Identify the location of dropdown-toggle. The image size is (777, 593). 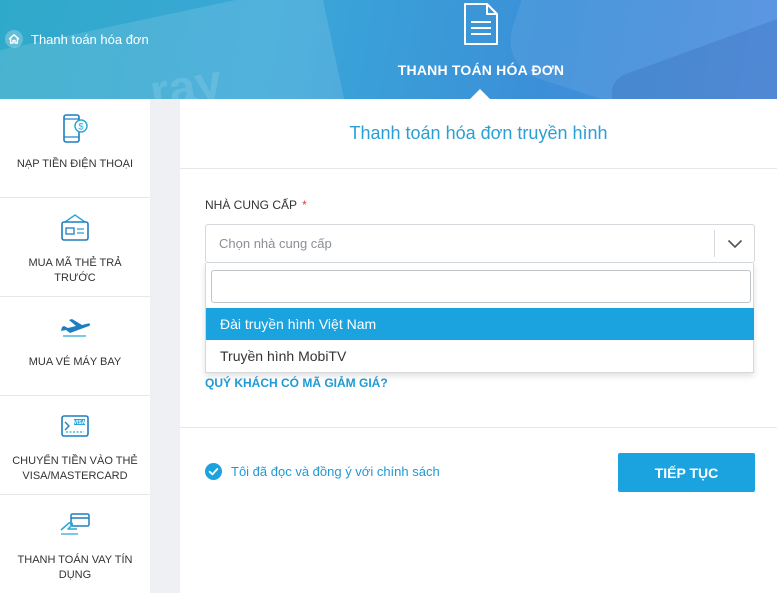
(734, 243).